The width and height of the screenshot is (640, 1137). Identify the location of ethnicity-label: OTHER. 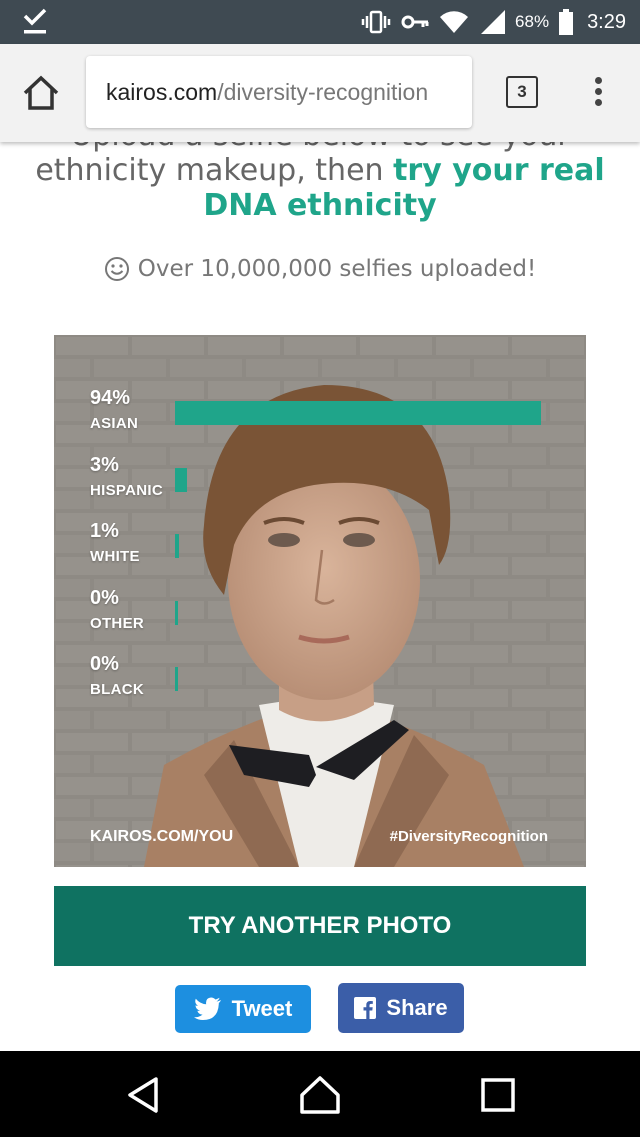
(117, 623).